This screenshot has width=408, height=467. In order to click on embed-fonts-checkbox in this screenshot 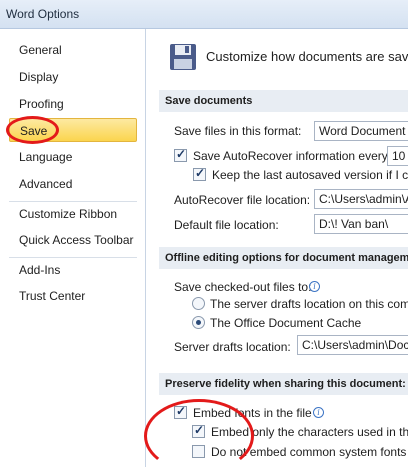, I will do `click(180, 411)`.